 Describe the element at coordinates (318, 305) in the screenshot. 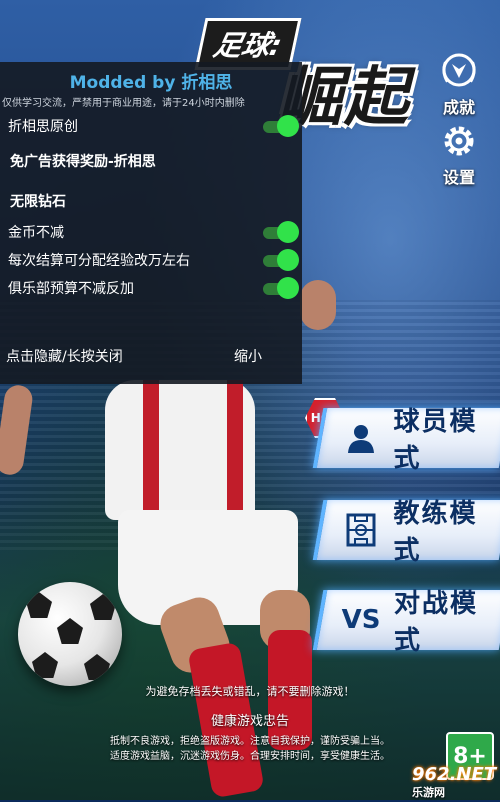

I see `player-right-fist` at that location.